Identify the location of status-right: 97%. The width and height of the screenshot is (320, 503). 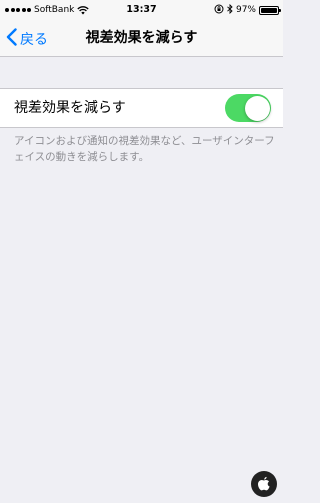
(247, 10).